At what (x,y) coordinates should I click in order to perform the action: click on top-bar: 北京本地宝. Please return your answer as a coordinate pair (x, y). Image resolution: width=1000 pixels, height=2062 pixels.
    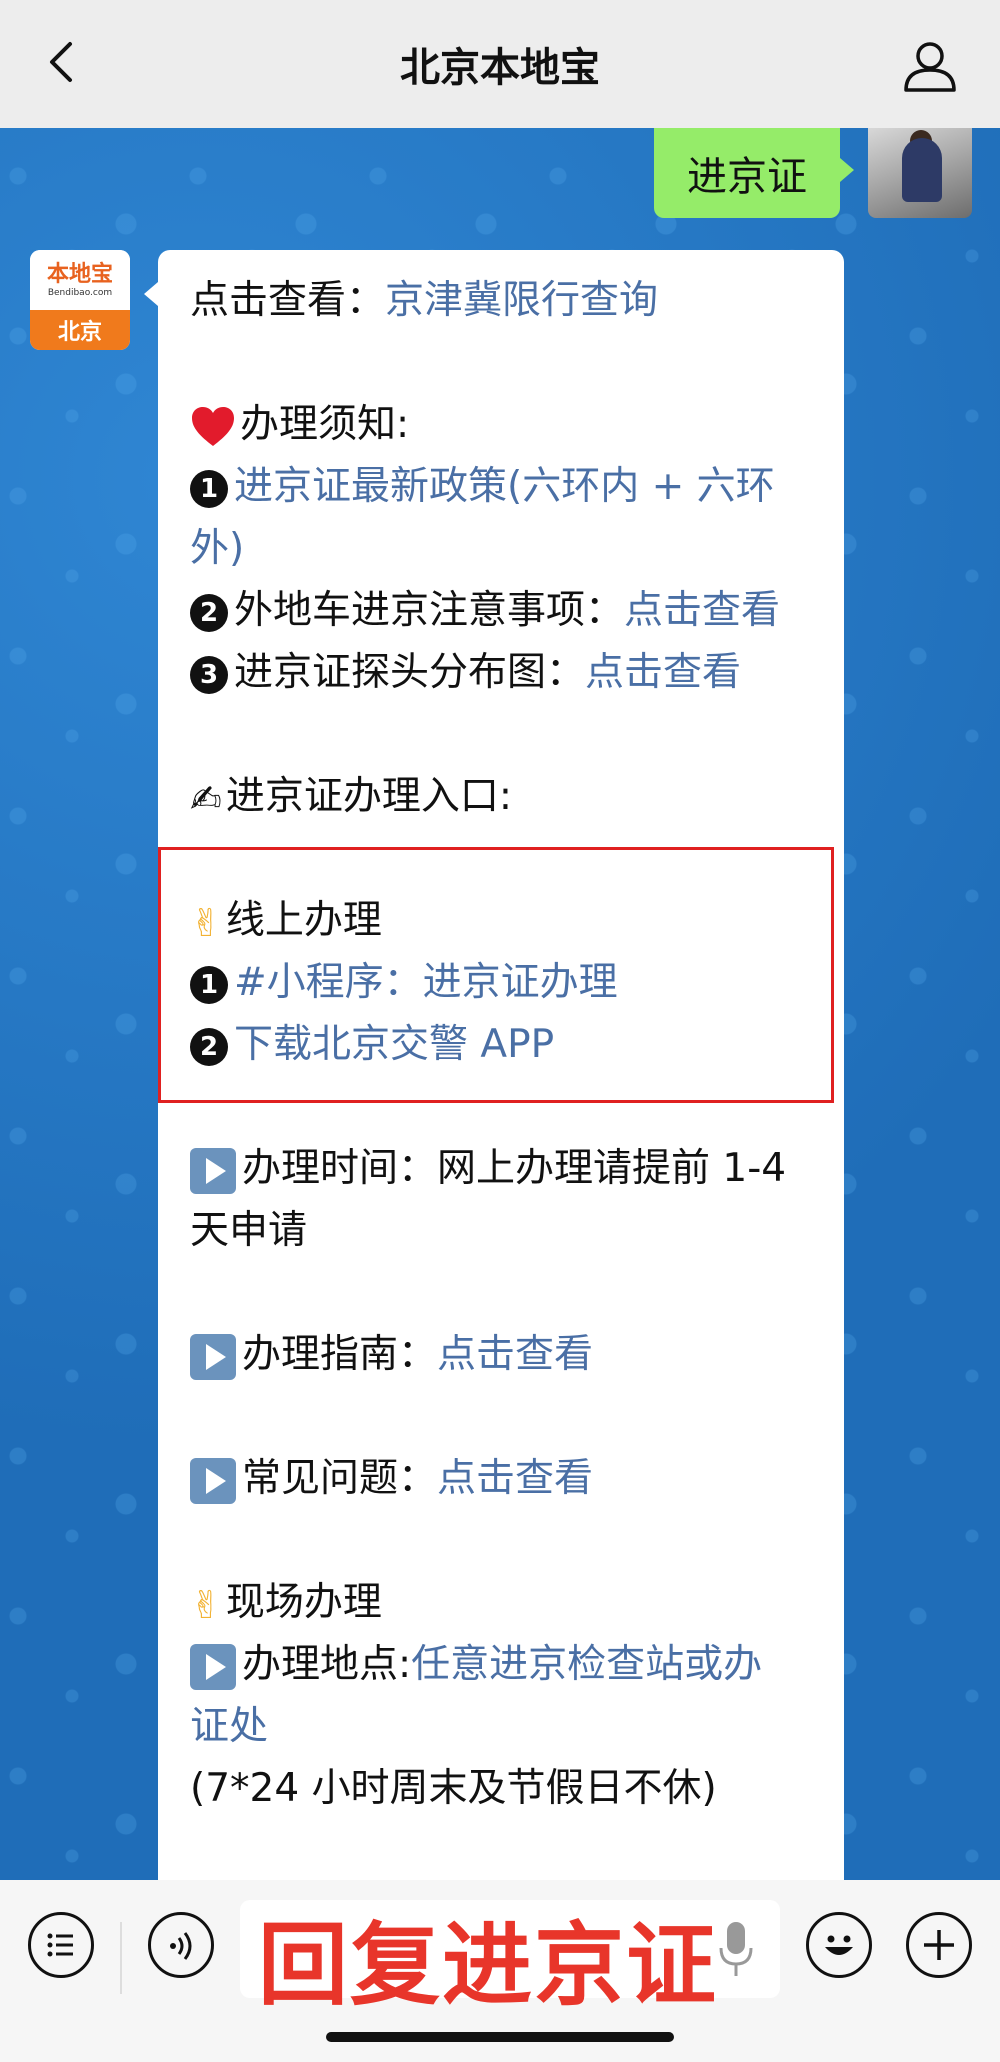
    Looking at the image, I should click on (500, 64).